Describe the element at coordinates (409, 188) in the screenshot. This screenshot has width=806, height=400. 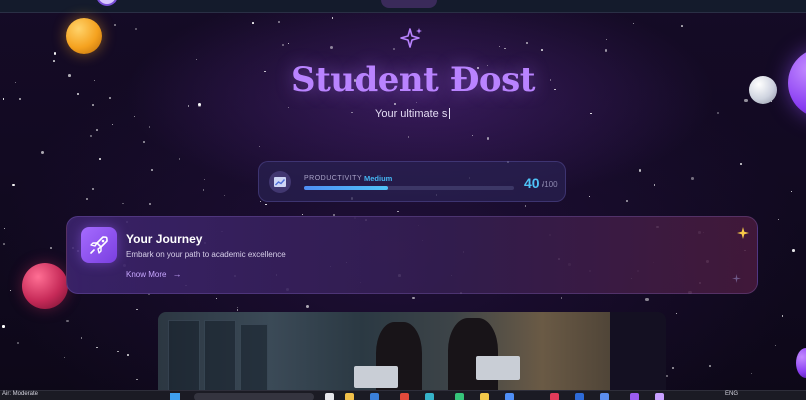
I see `productivity-progress-bar` at that location.